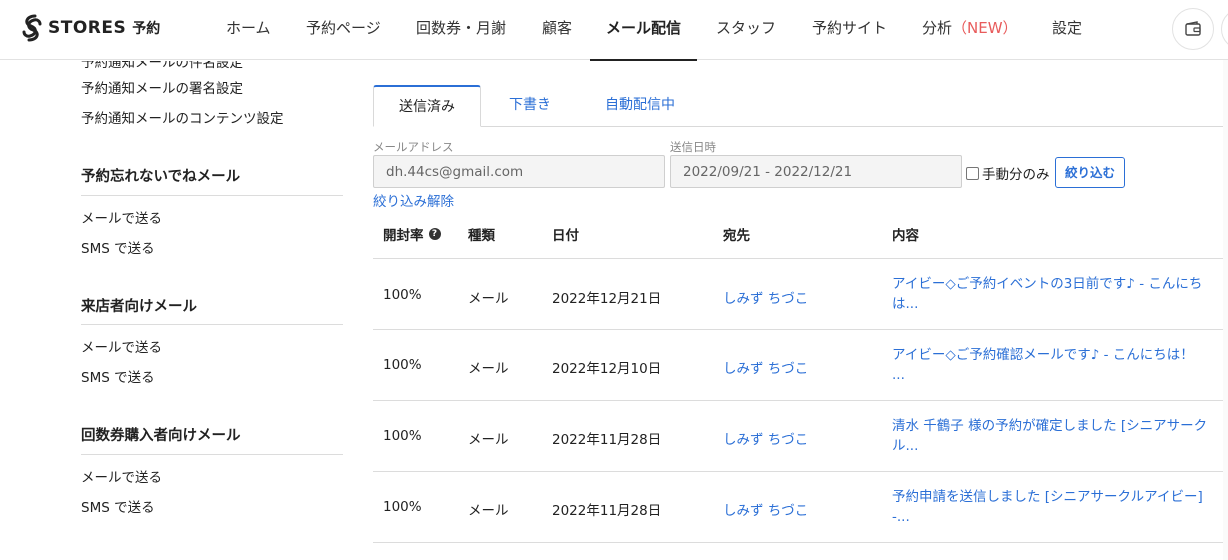 The height and width of the screenshot is (560, 1228). I want to click on cell-date: 2022年12月21日, so click(607, 299).